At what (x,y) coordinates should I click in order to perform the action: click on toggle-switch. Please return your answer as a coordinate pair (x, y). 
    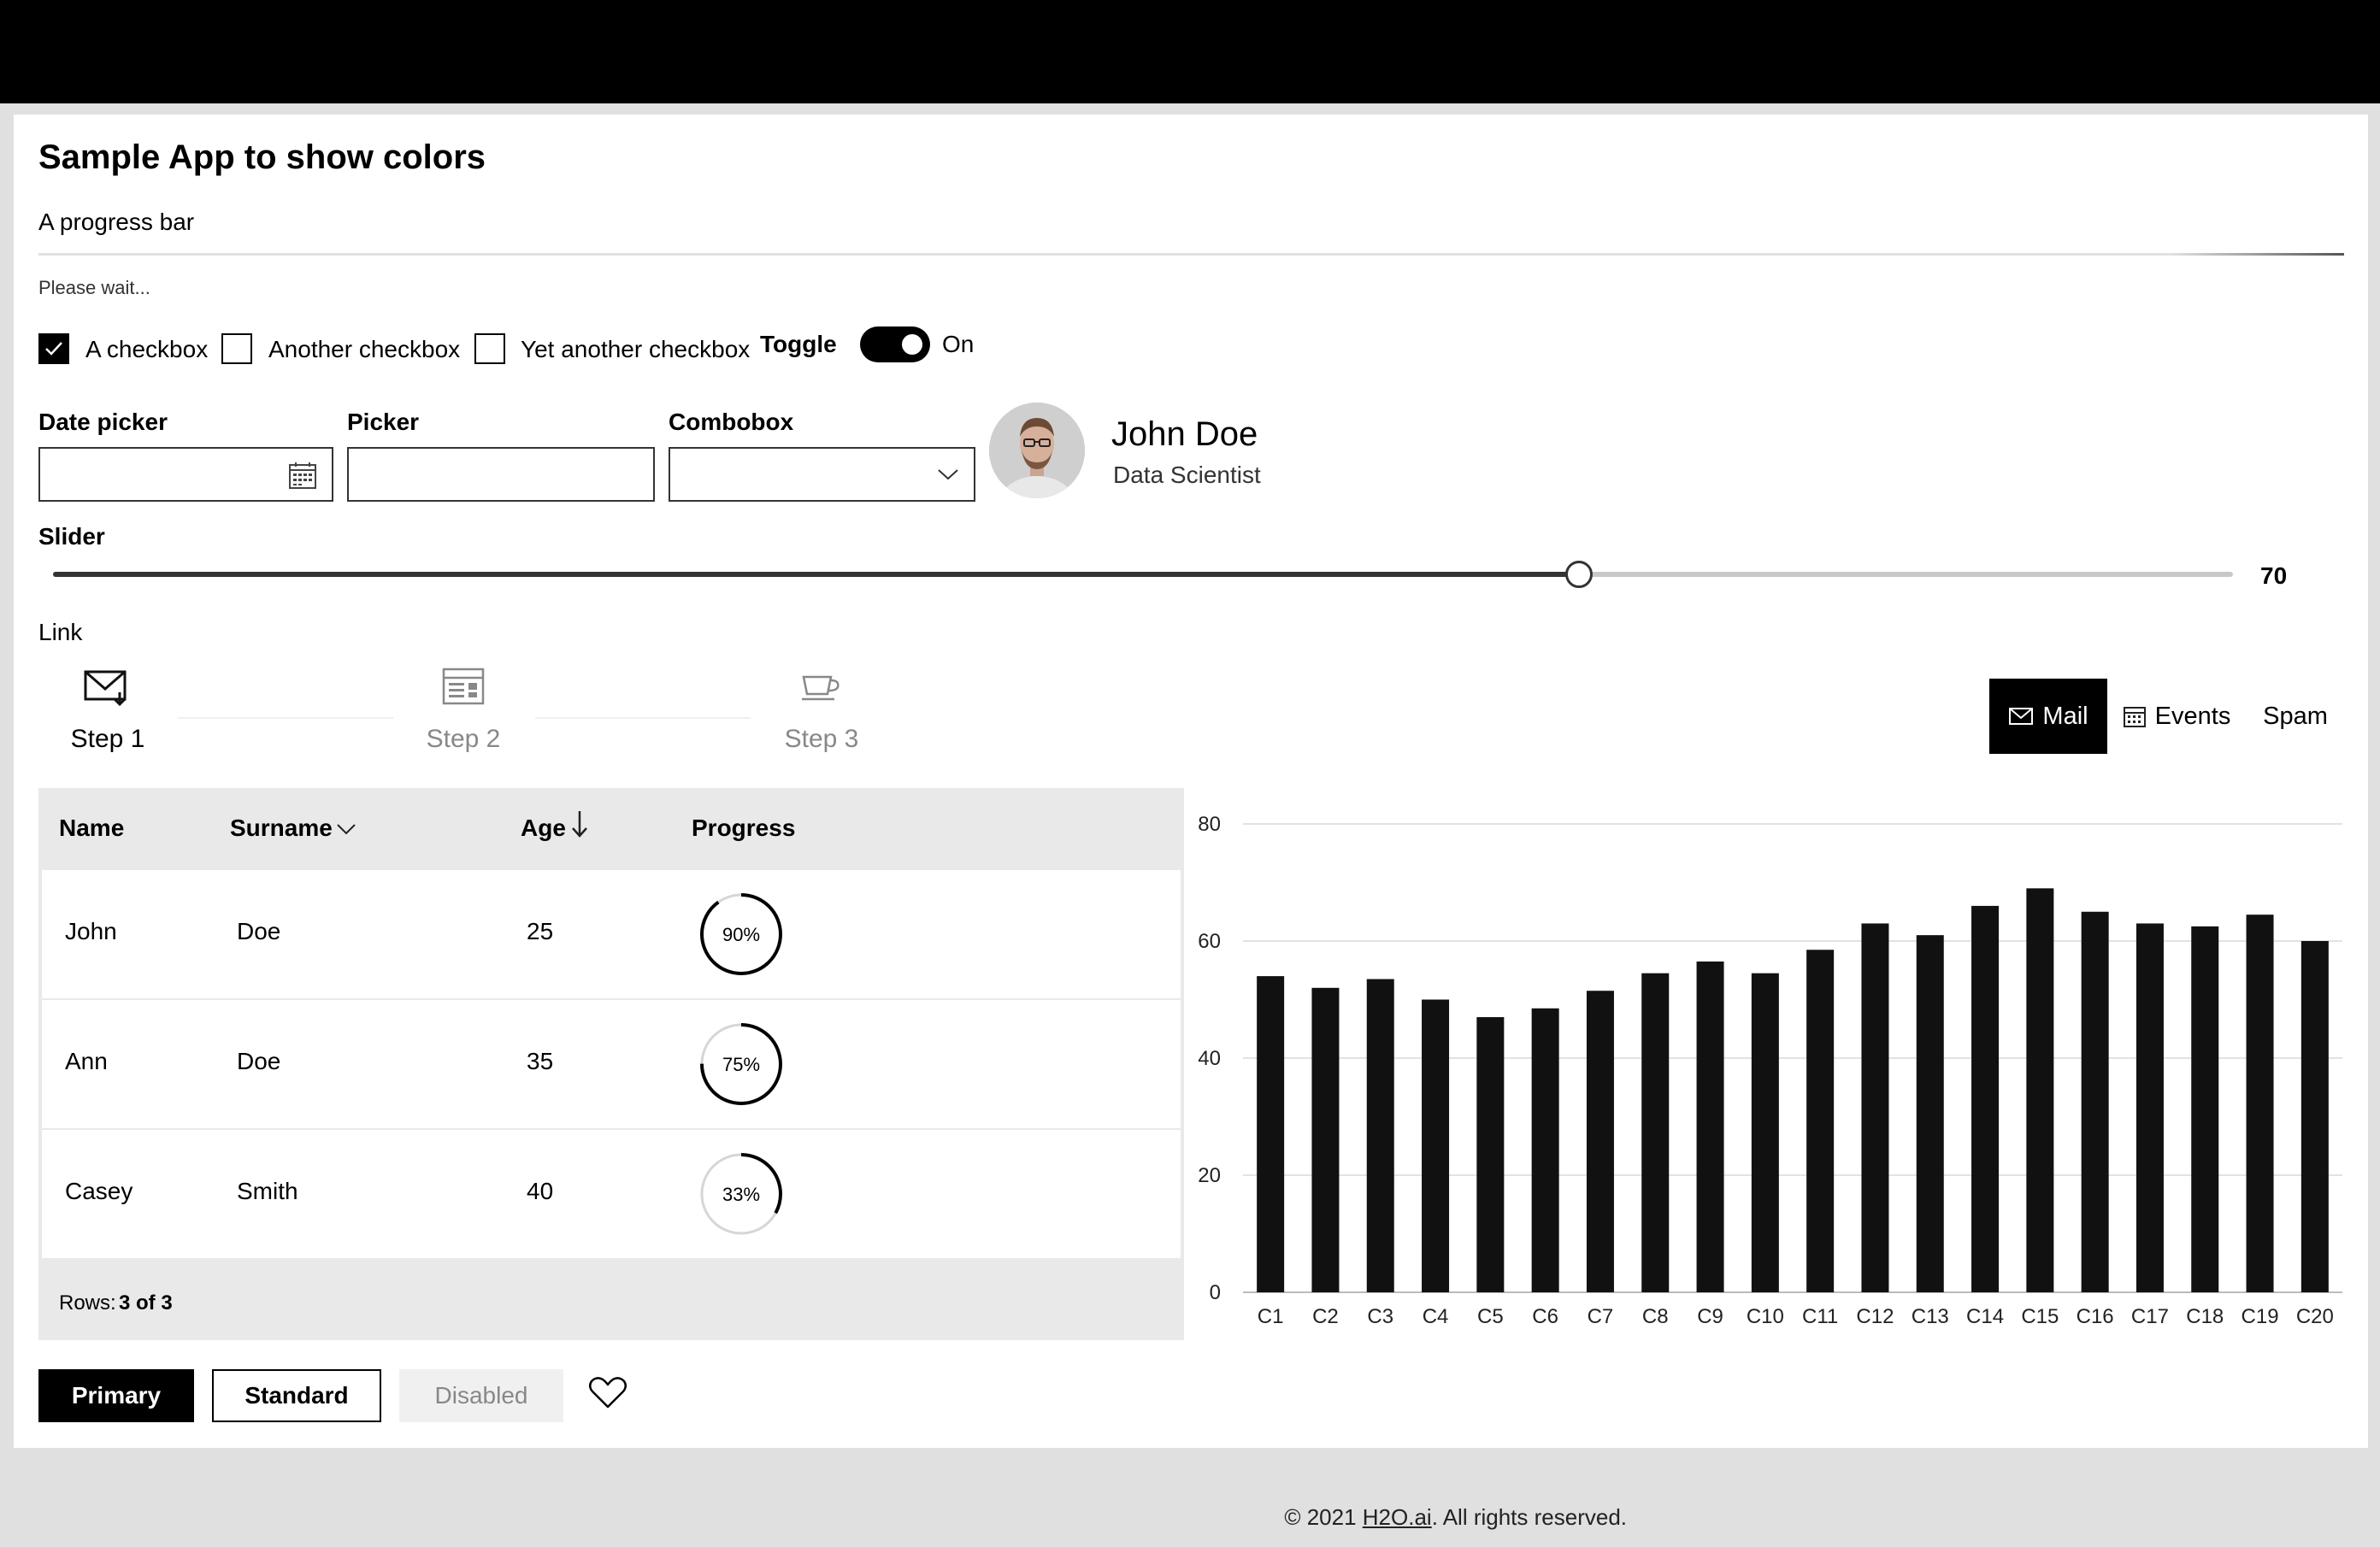
    Looking at the image, I should click on (895, 344).